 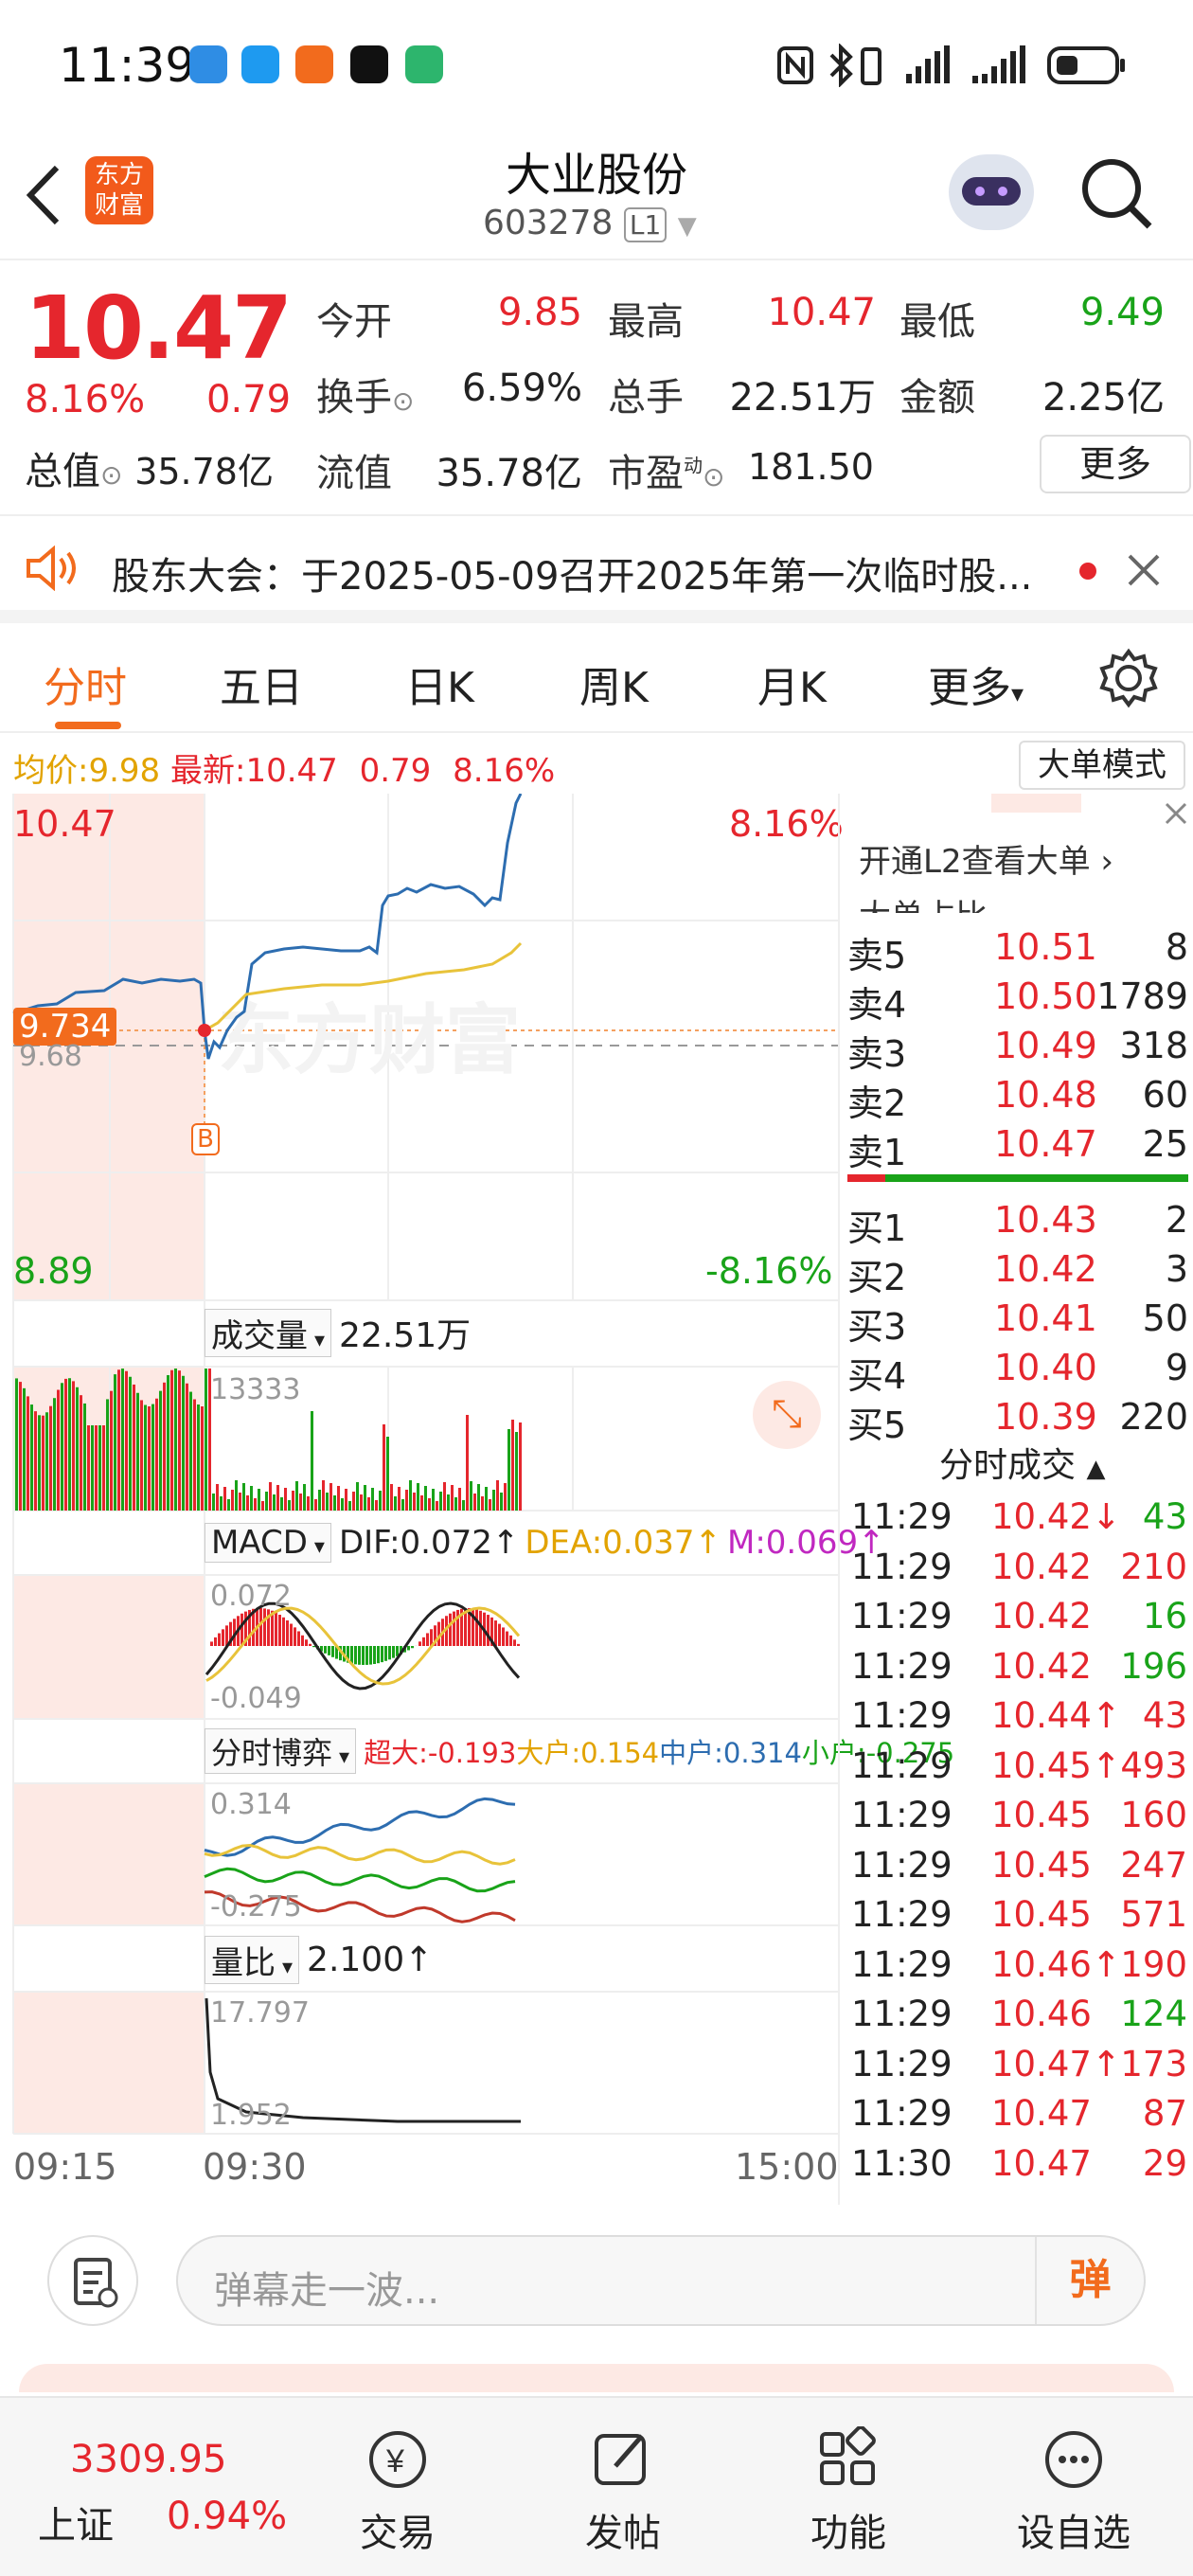 What do you see at coordinates (1019, 1815) in the screenshot?
I see `trade-row: 11:29 10.45 160` at bounding box center [1019, 1815].